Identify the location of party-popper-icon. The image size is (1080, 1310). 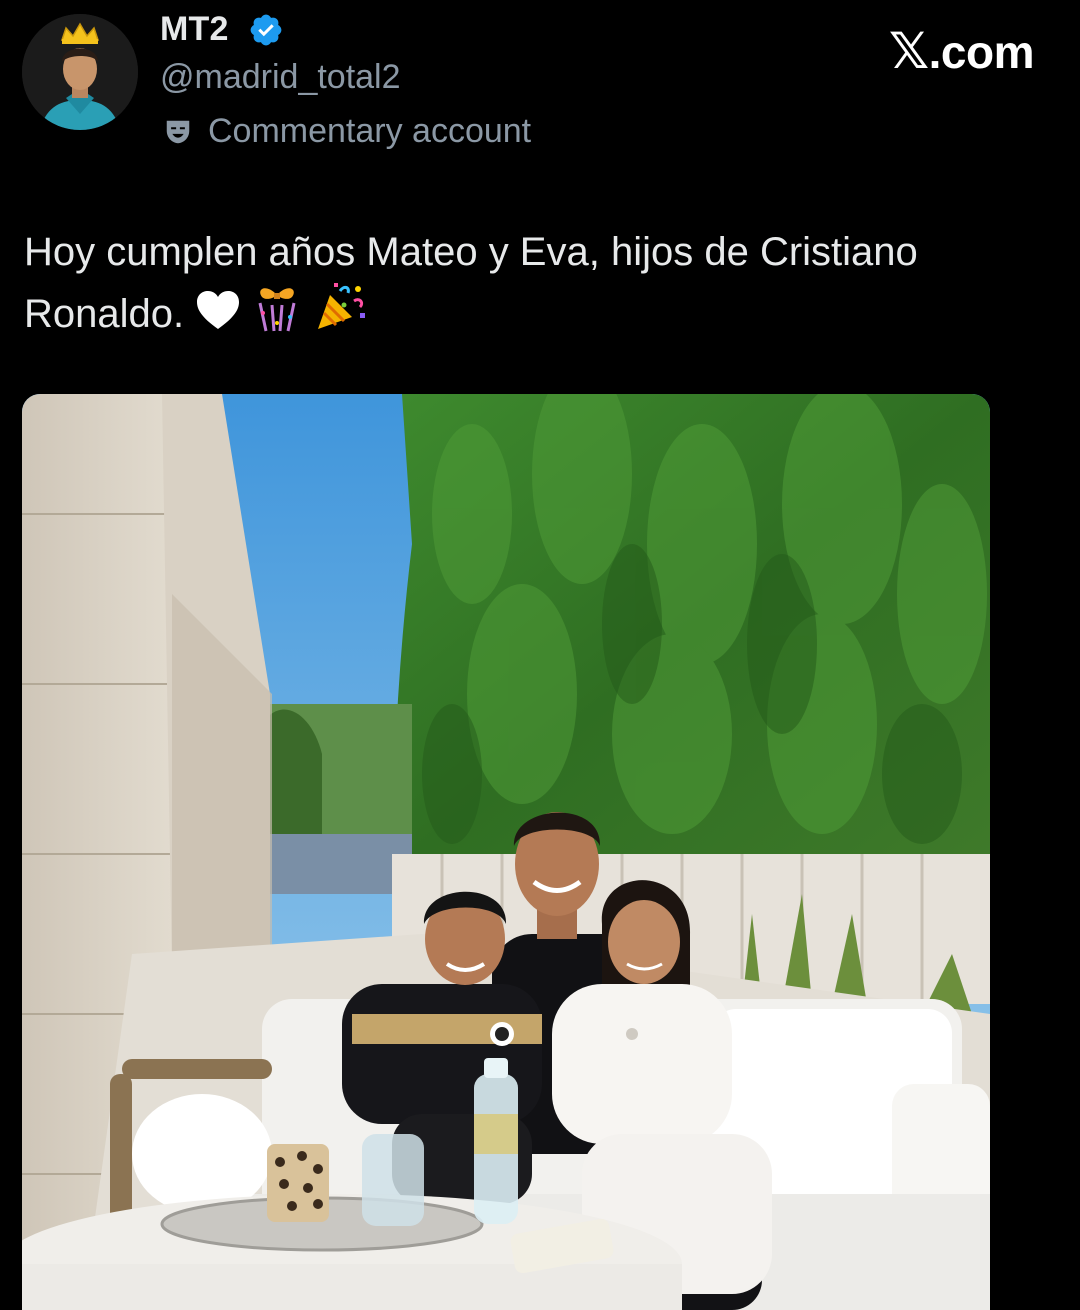
(341, 315).